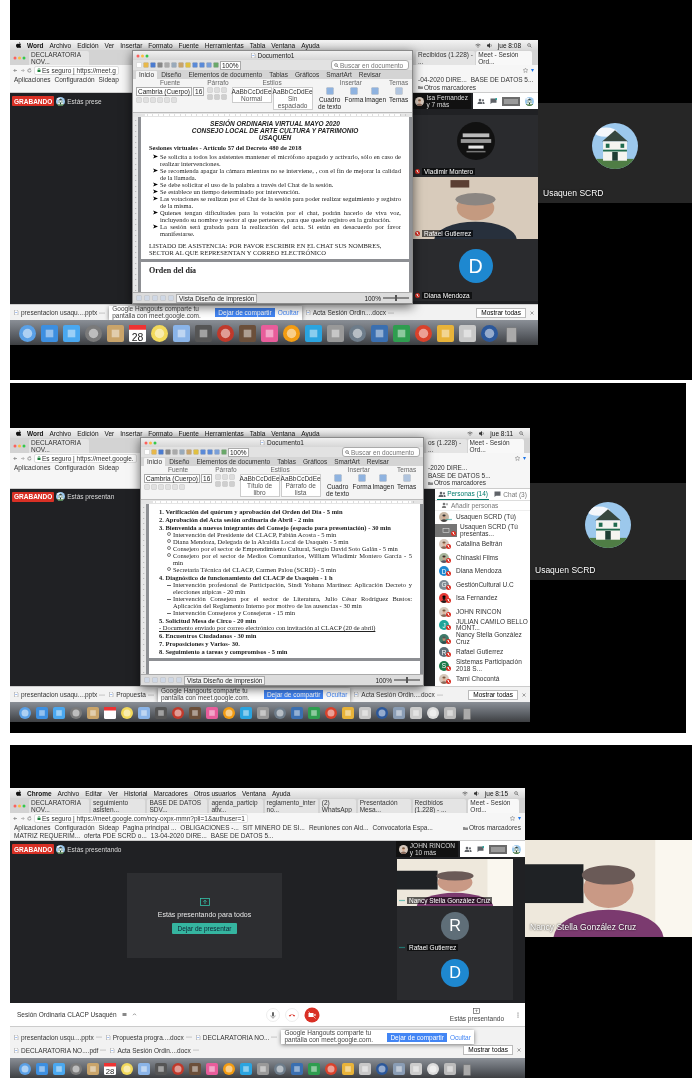 The width and height of the screenshot is (692, 1078). Describe the element at coordinates (455, 925) in the screenshot. I see `avatar: R` at that location.